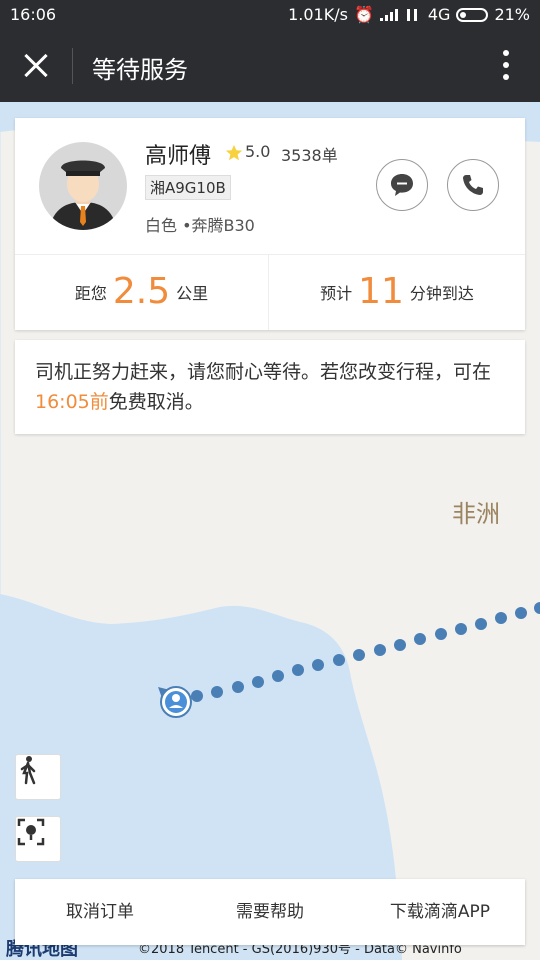 The height and width of the screenshot is (960, 540). I want to click on network-type: 4G, so click(439, 14).